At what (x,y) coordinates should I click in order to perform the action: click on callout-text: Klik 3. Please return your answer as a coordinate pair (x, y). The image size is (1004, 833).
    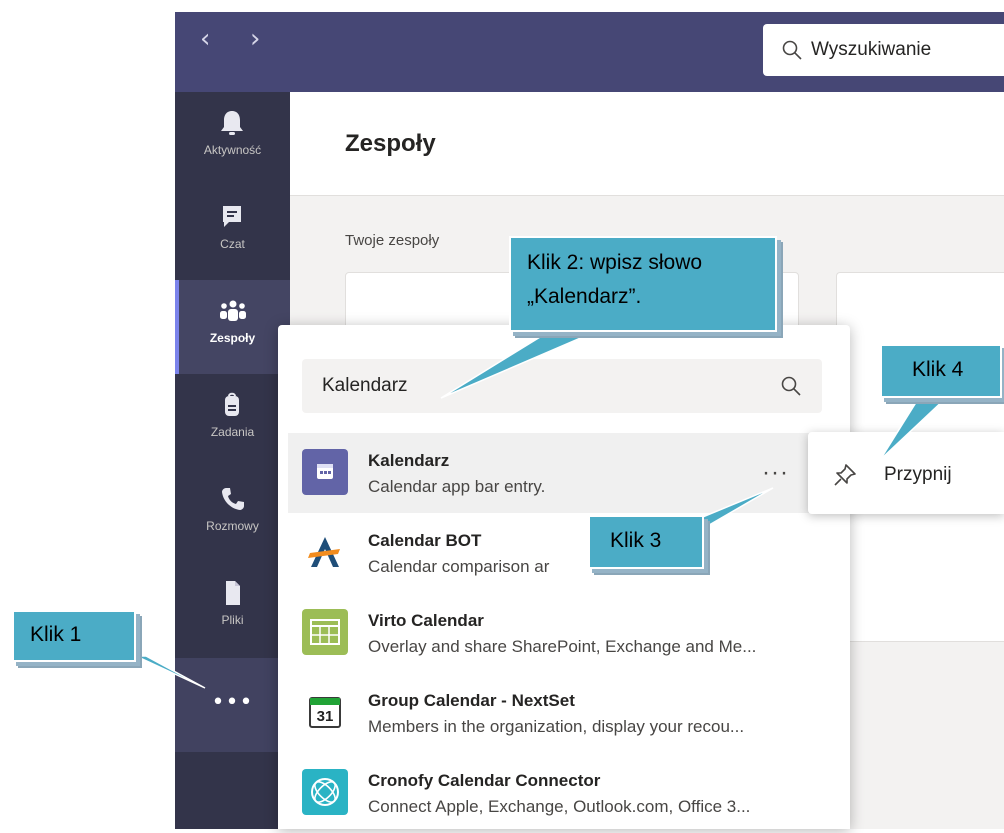
    Looking at the image, I should click on (636, 540).